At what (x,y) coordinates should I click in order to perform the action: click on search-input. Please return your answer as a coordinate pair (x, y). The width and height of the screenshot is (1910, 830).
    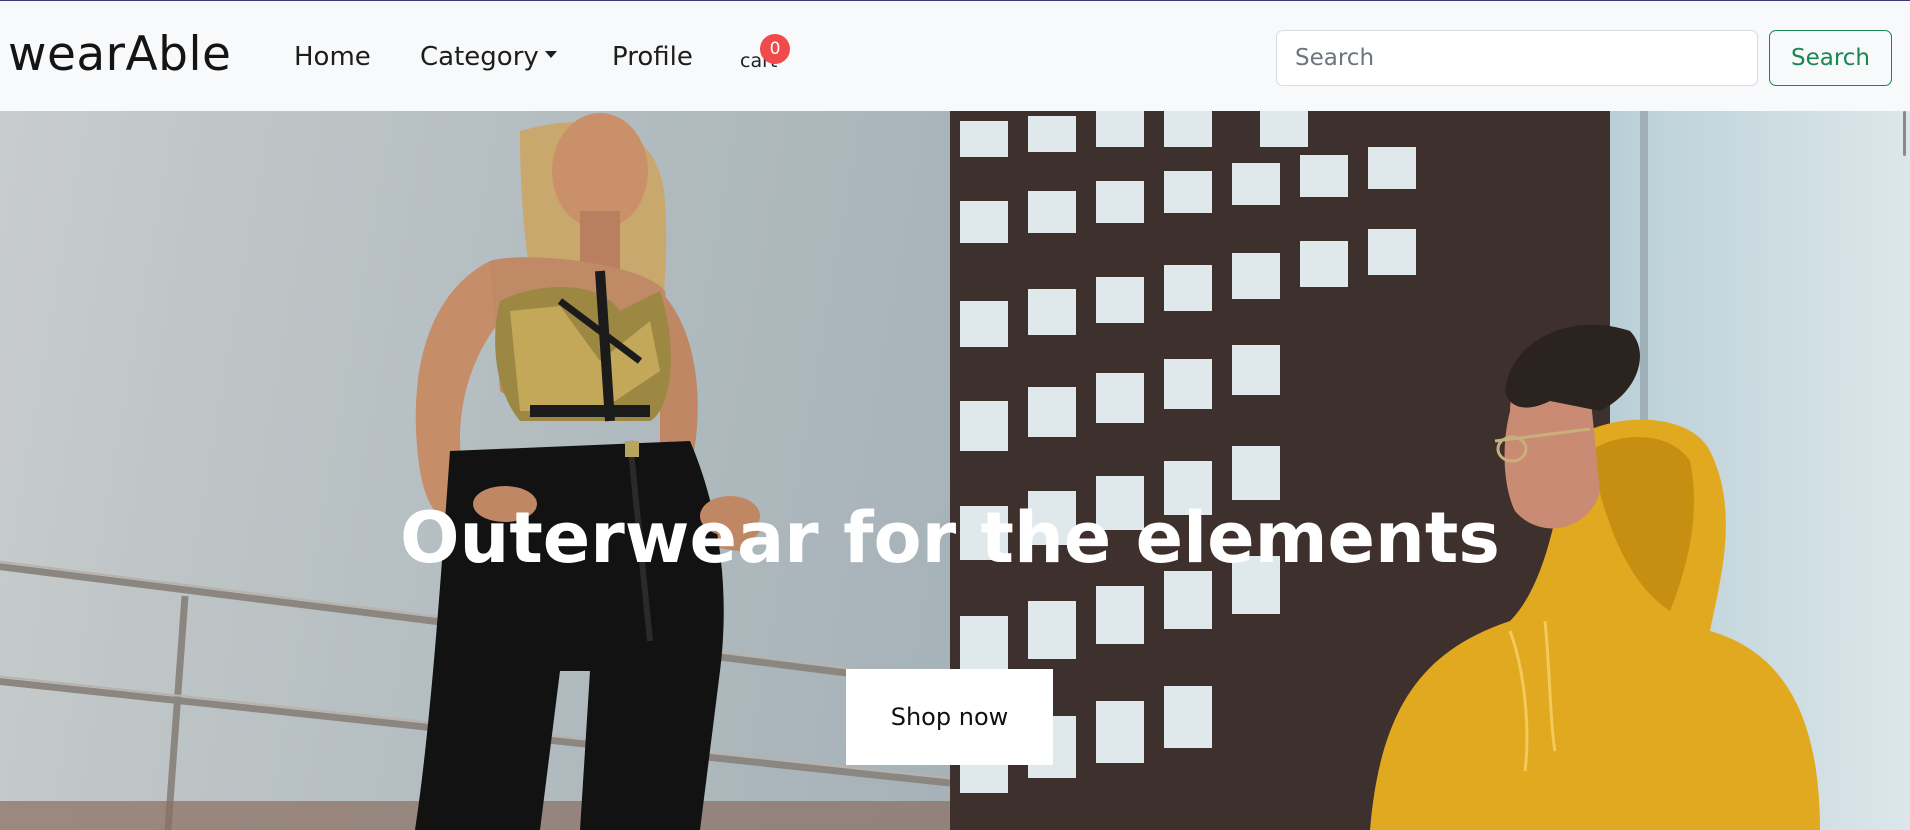
    Looking at the image, I should click on (1517, 58).